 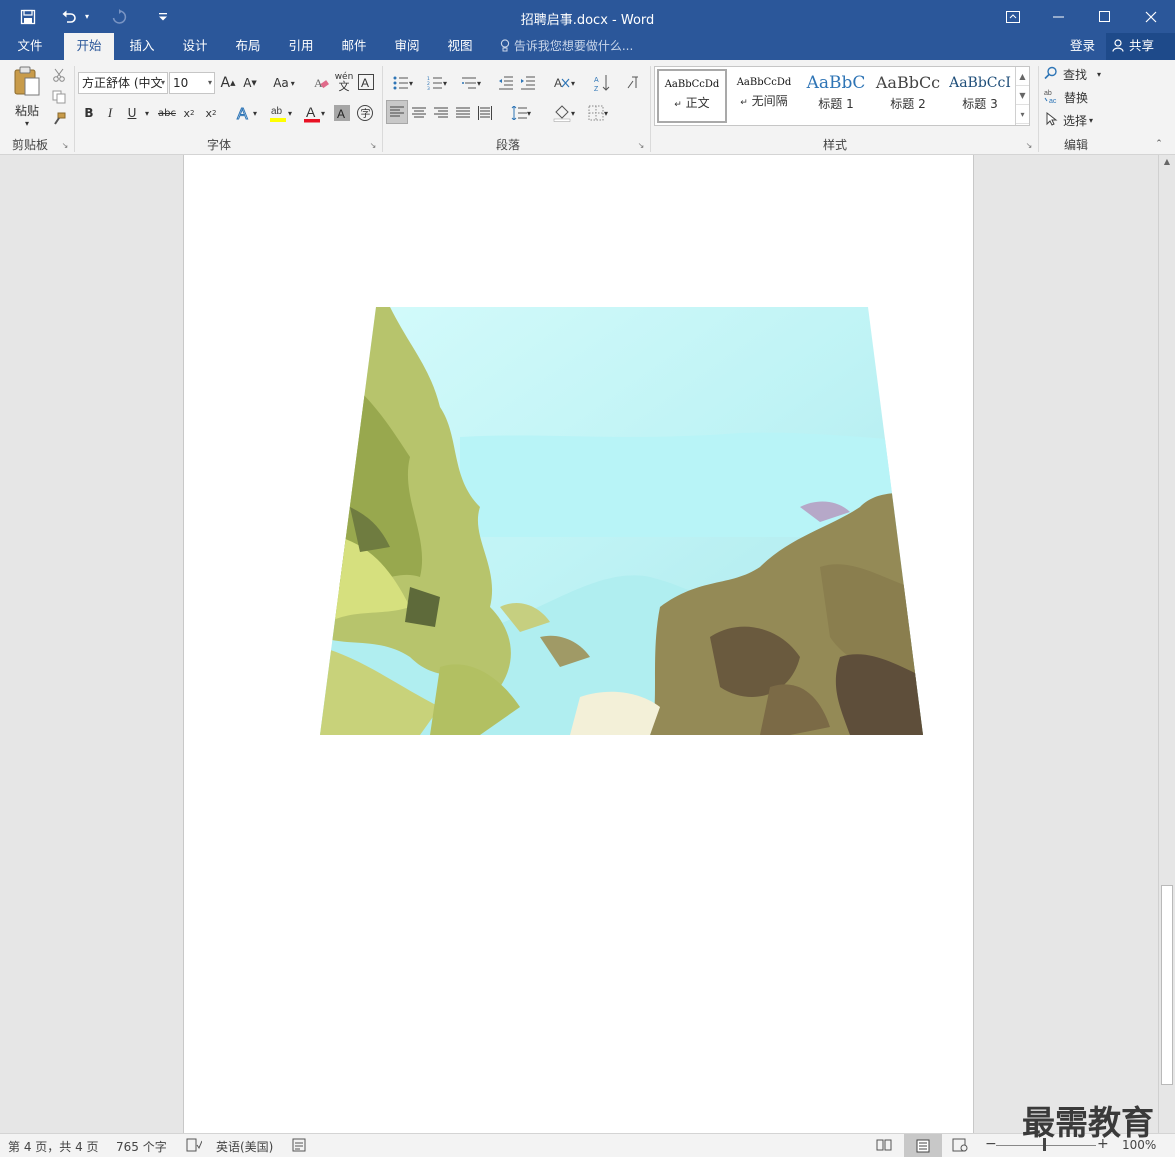 I want to click on clear-formatting-icon: A, so click(x=321, y=83).